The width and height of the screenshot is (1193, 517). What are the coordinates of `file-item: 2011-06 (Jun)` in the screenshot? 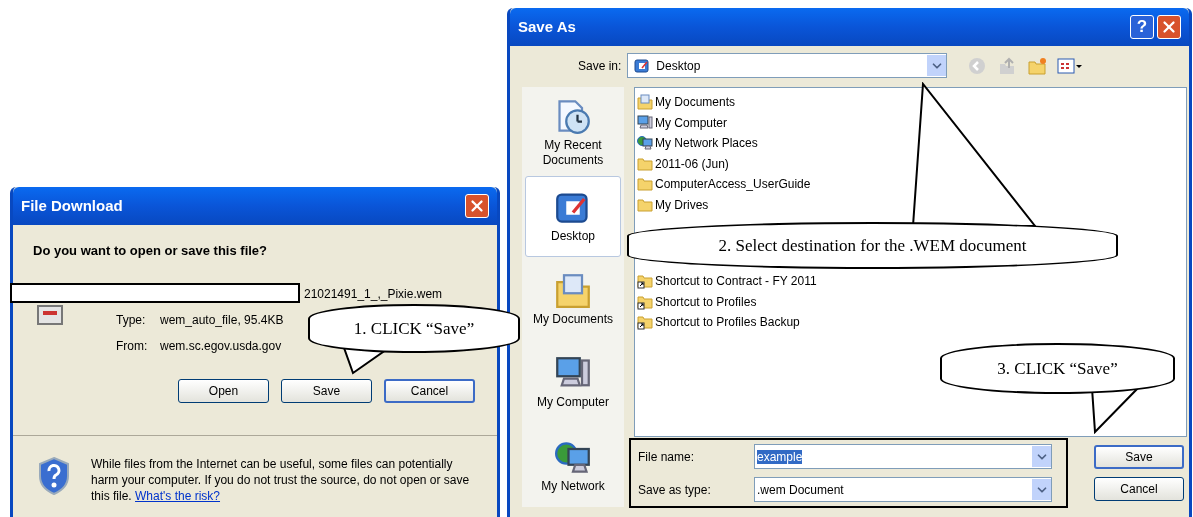 It's located at (683, 163).